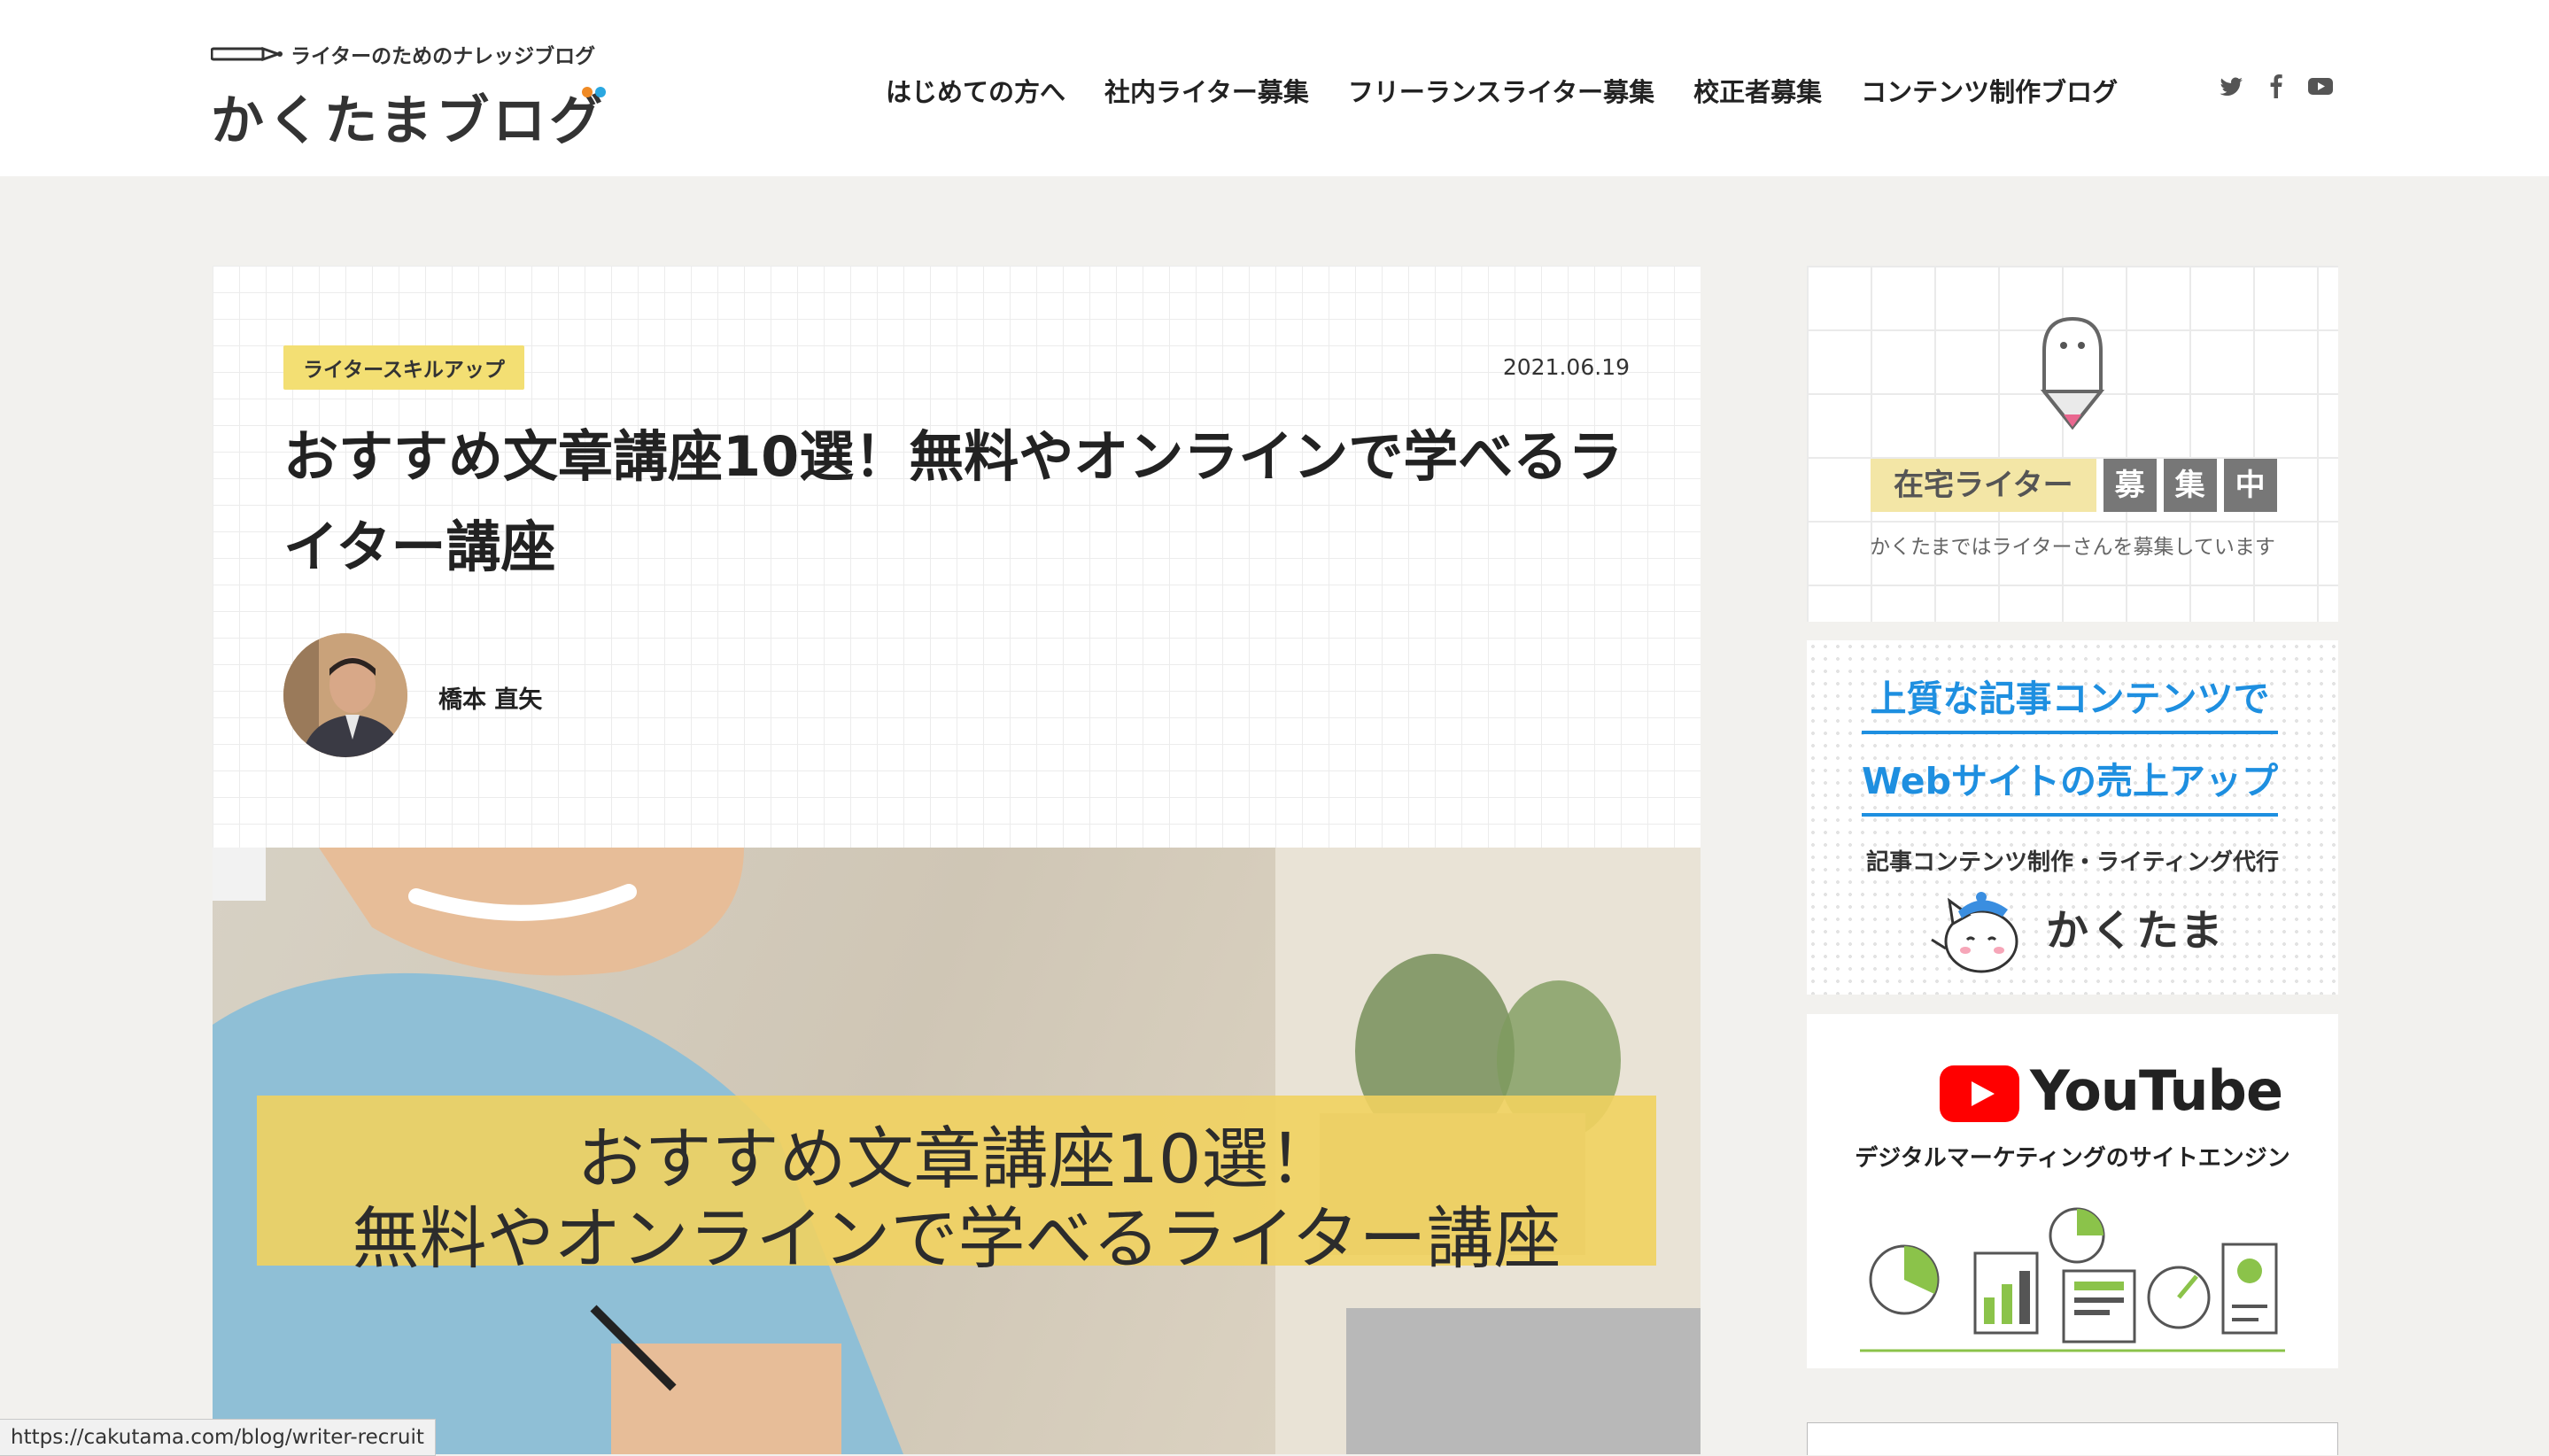  Describe the element at coordinates (2136, 931) in the screenshot. I see `ad-brand-name: かくたま` at that location.